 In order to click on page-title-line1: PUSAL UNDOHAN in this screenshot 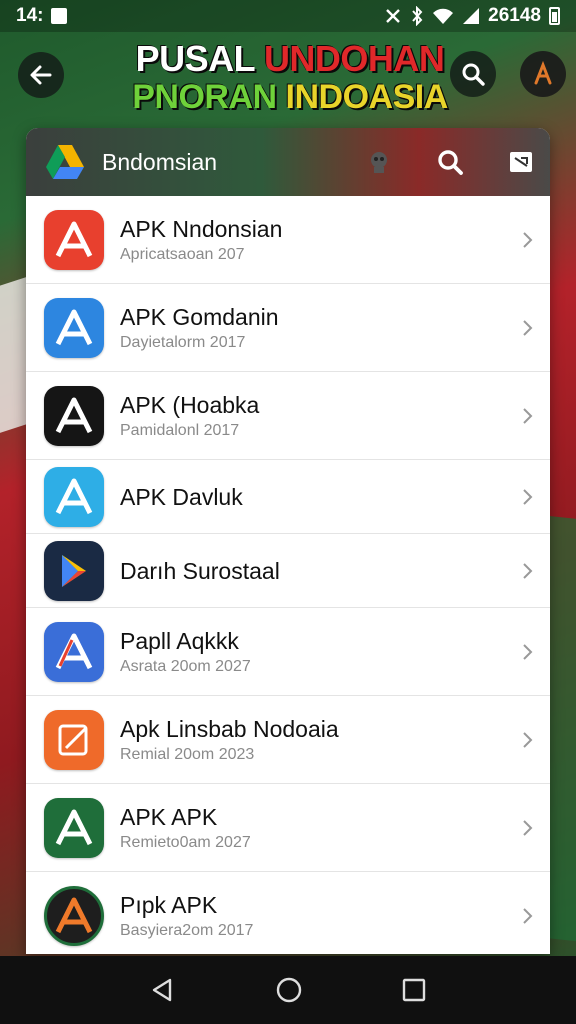, I will do `click(290, 59)`.